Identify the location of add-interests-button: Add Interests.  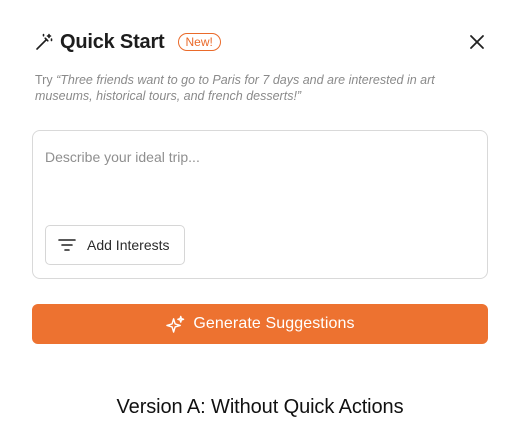
(115, 245).